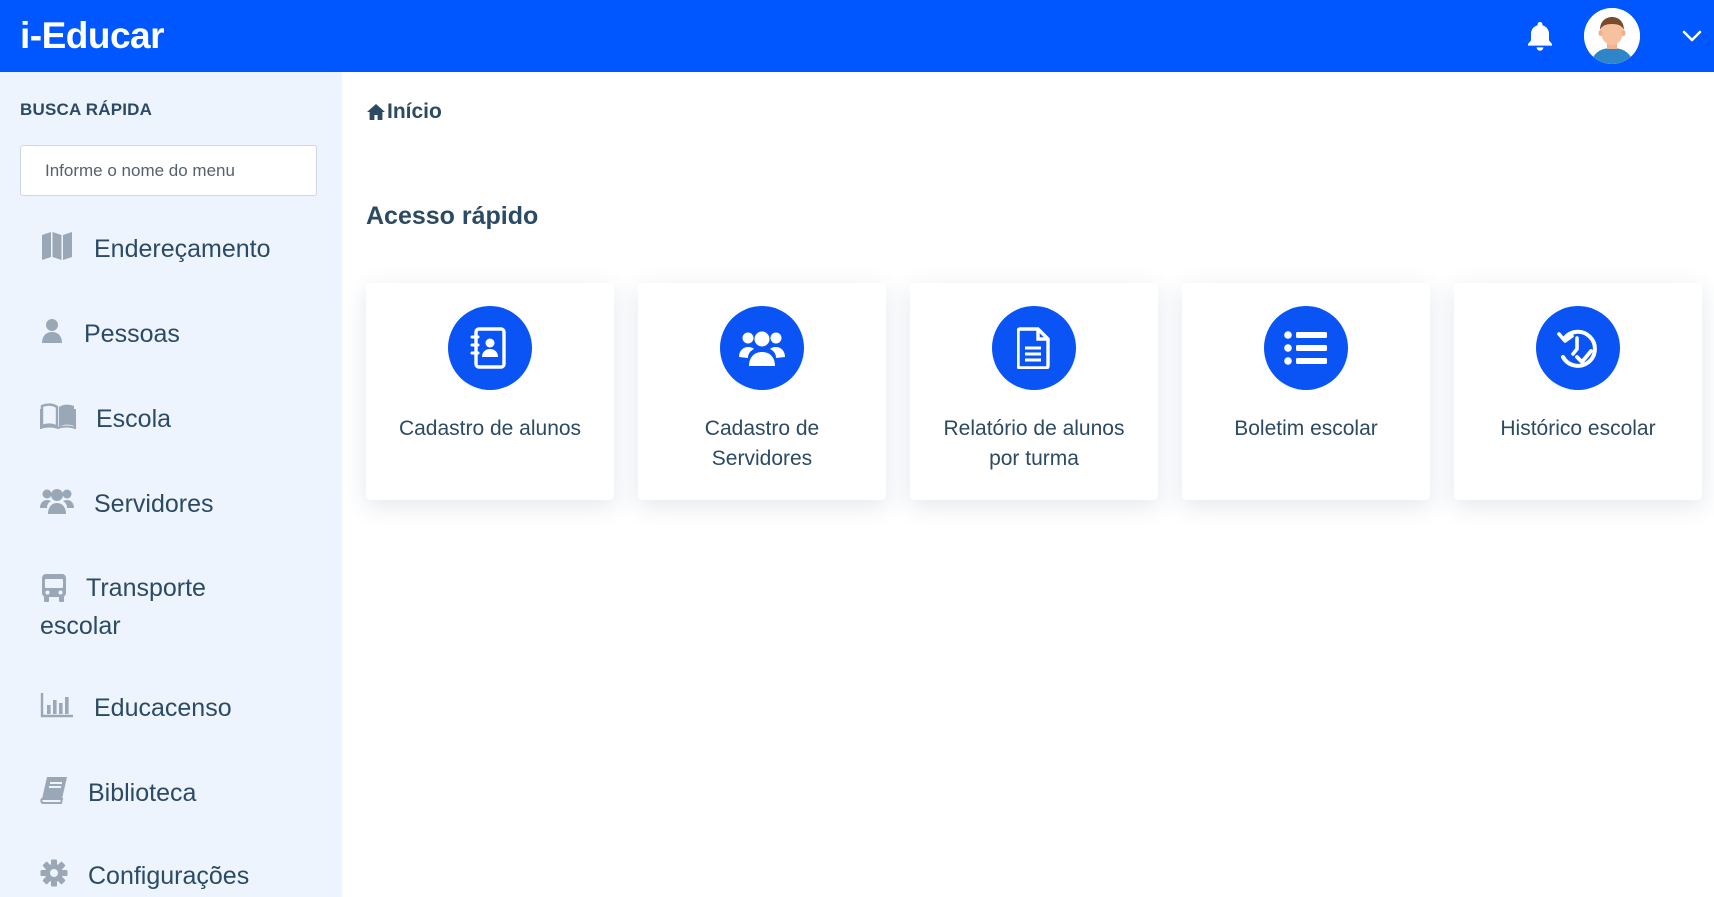 The height and width of the screenshot is (897, 1714). I want to click on bus-icon, so click(54, 588).